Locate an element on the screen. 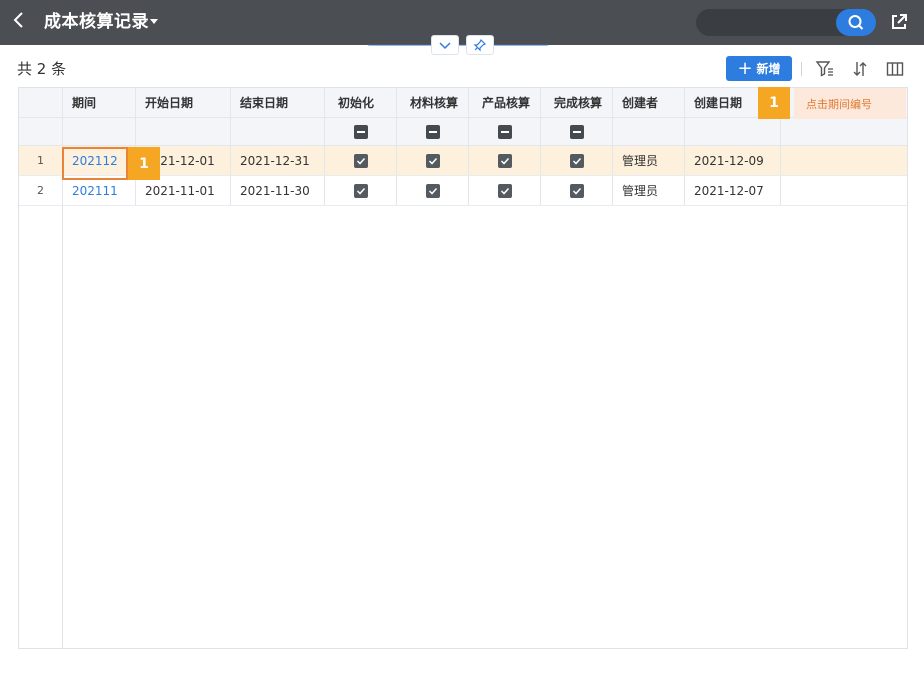  filter-cell-start is located at coordinates (183, 131).